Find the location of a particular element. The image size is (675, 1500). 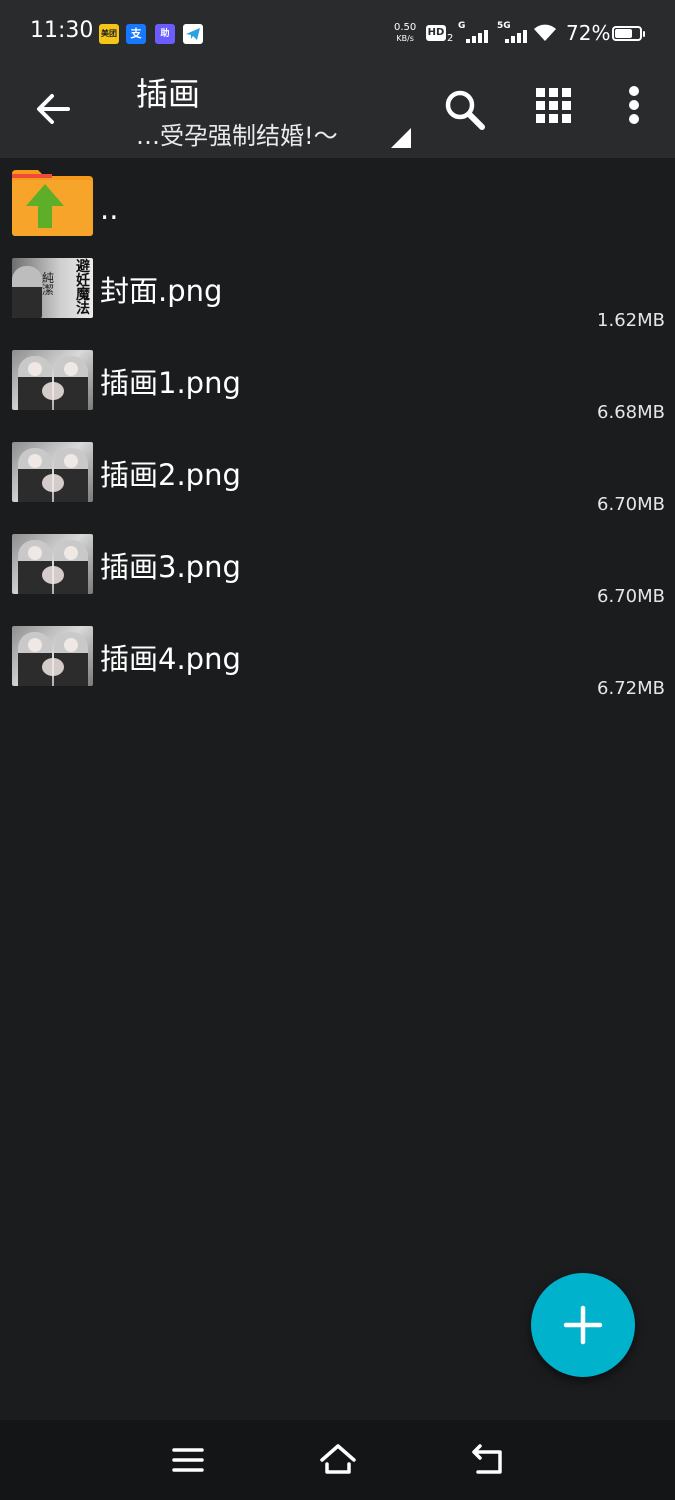

file-name: 插画1.png is located at coordinates (170, 383).